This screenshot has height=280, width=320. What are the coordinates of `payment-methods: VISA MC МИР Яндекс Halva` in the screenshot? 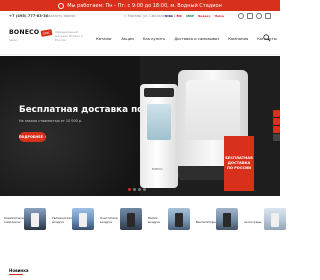 It's located at (194, 16).